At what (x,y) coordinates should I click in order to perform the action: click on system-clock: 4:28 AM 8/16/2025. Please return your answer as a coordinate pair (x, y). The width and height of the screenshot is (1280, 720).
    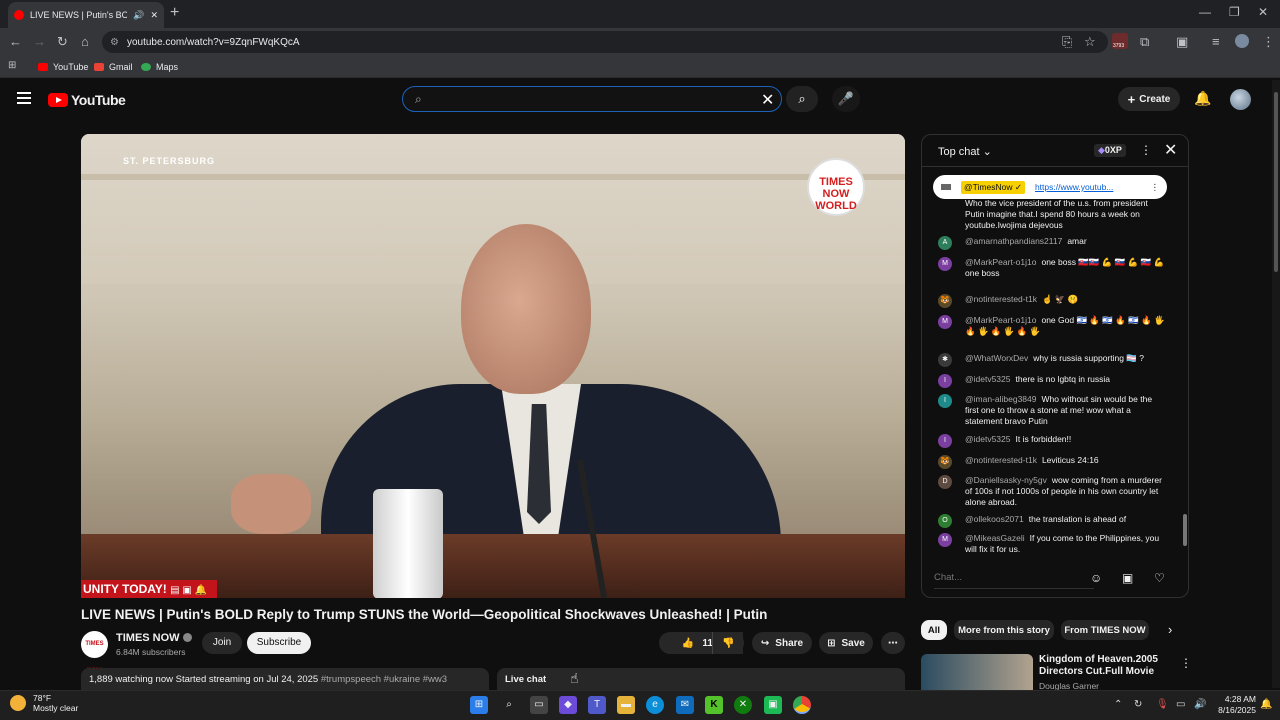
    Looking at the image, I should click on (1236, 705).